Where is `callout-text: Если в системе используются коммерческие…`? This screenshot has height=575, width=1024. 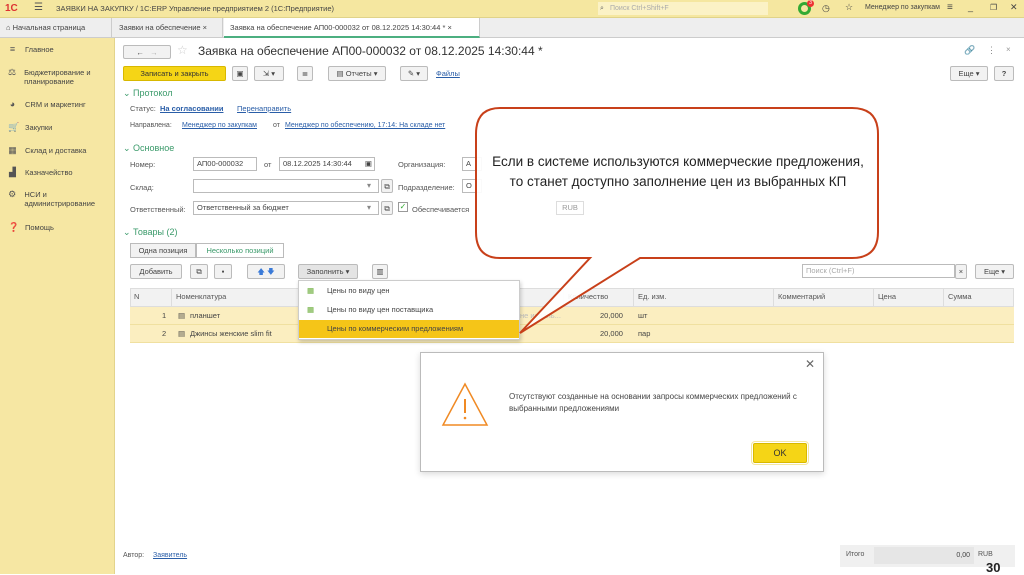
callout-text: Если в системе используются коммерческие… is located at coordinates (678, 171).